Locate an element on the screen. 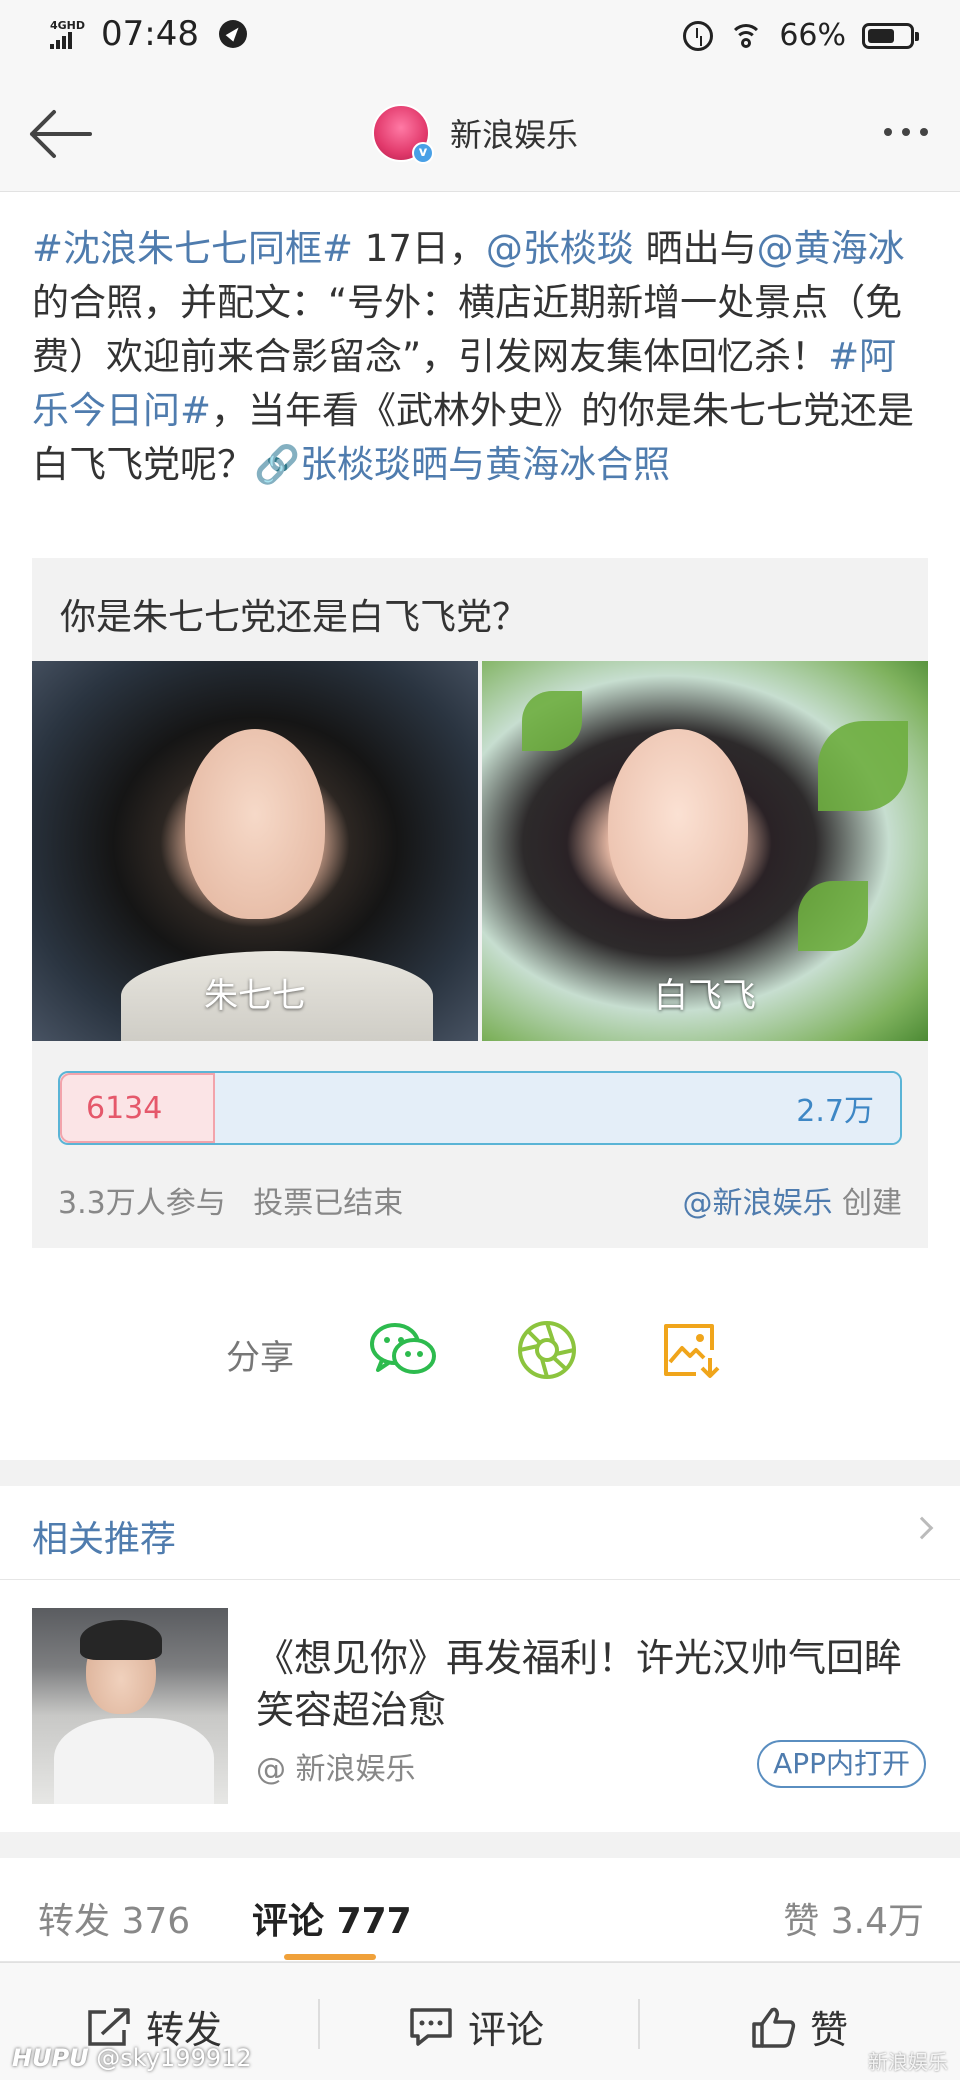  tab-comments-count: 777 is located at coordinates (374, 1921).